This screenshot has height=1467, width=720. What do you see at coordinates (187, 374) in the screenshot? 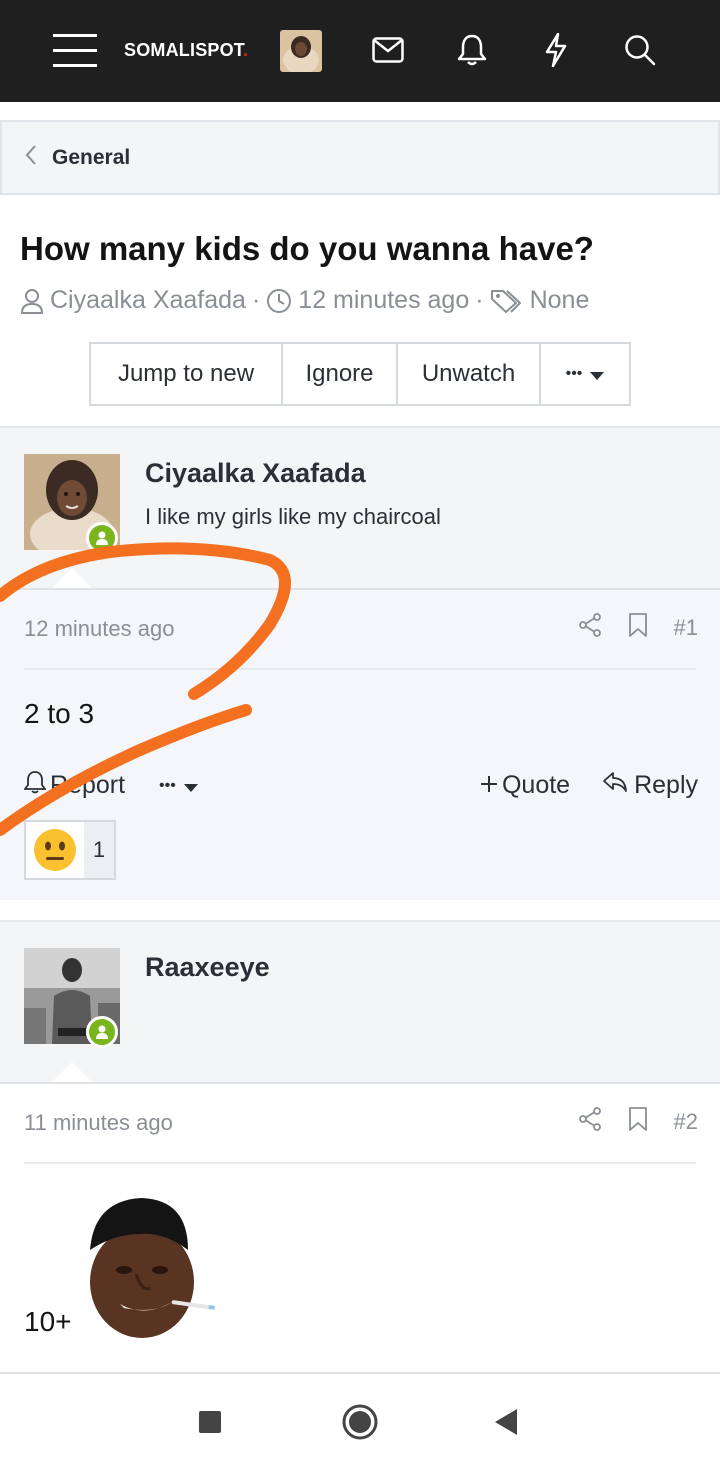
I see `jump-to-new-button: Jump to new` at bounding box center [187, 374].